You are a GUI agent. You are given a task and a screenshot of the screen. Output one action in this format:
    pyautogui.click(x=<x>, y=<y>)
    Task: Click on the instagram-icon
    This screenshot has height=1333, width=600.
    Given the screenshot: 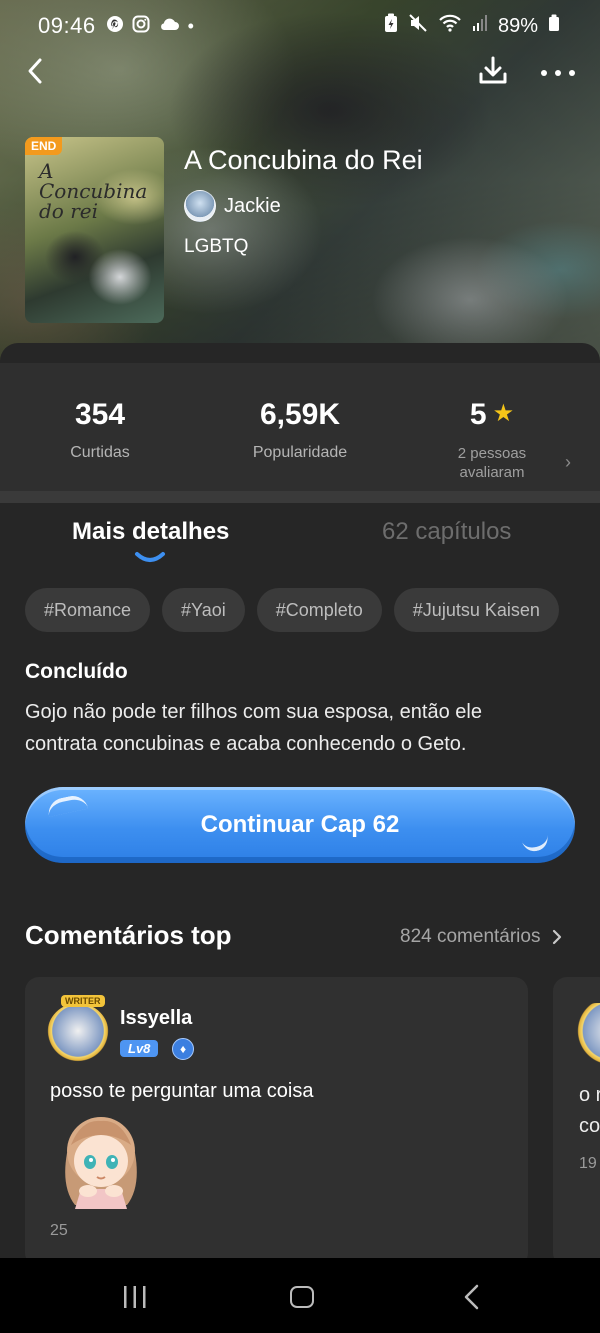 What is the action you would take?
    pyautogui.click(x=141, y=26)
    